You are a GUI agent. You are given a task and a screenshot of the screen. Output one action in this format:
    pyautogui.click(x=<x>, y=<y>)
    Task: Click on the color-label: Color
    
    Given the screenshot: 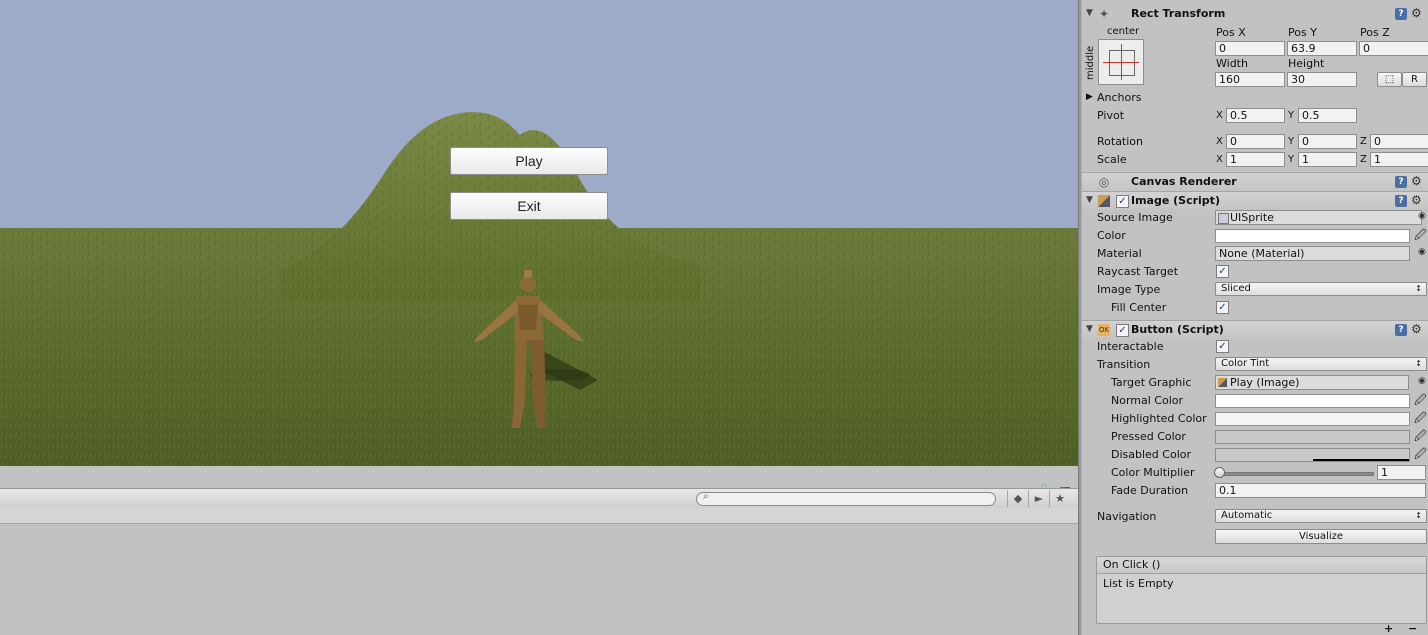 What is the action you would take?
    pyautogui.click(x=1111, y=235)
    